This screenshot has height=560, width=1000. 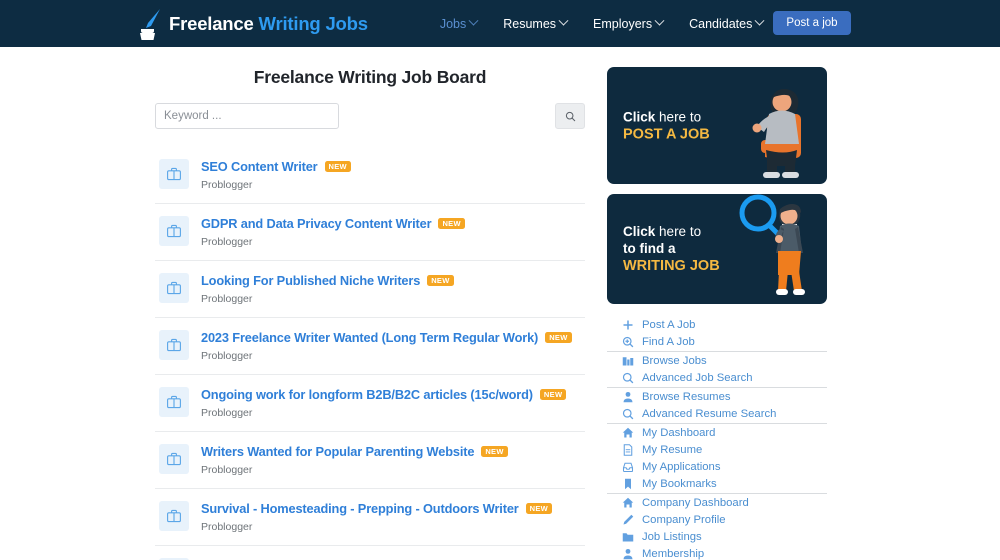 I want to click on job-title: GDPR and Data Privacy Content Writer, so click(x=316, y=223).